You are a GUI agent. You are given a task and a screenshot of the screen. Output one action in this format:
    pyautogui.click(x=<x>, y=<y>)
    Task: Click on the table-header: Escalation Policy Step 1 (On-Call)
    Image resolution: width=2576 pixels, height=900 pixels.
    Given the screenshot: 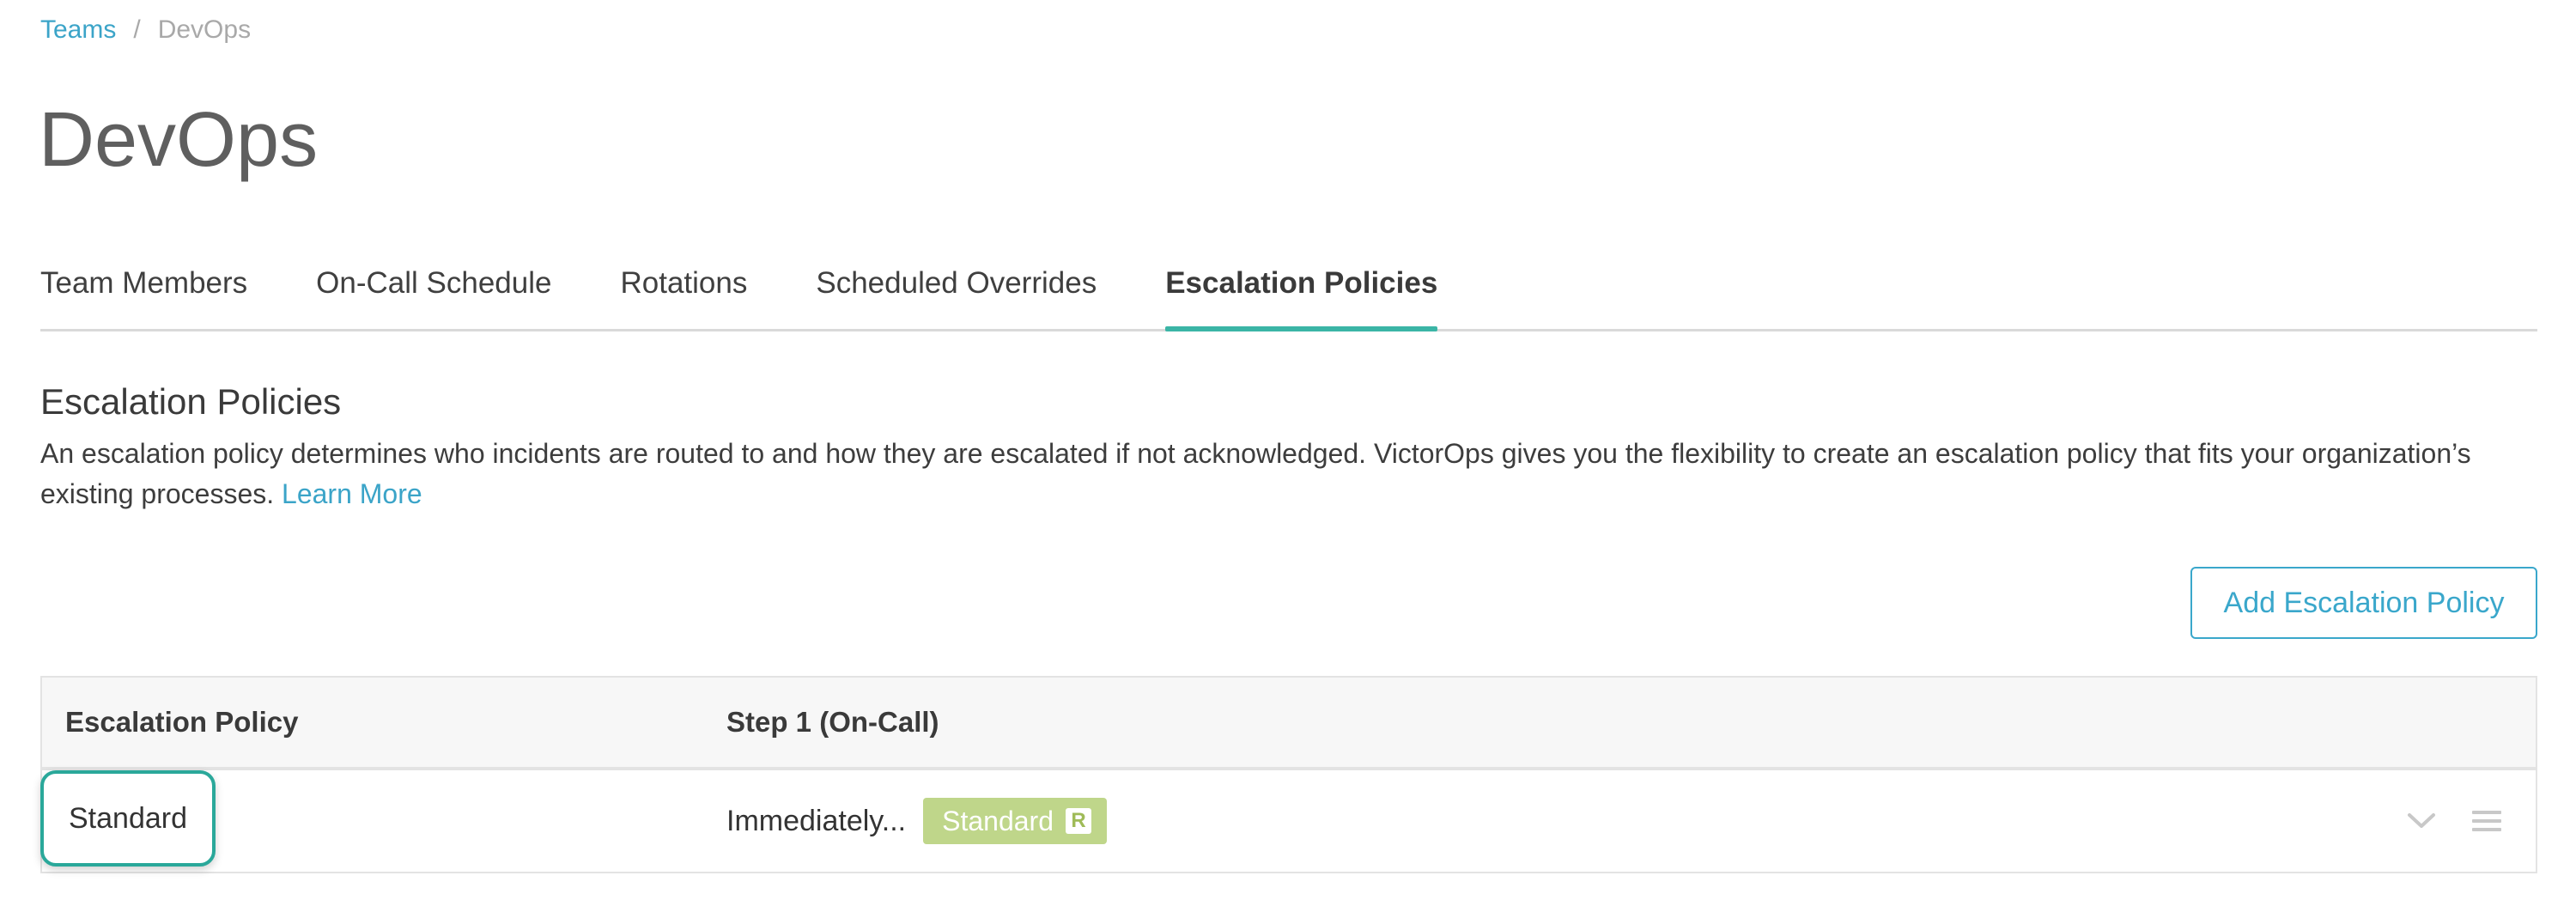 What is the action you would take?
    pyautogui.click(x=1289, y=724)
    